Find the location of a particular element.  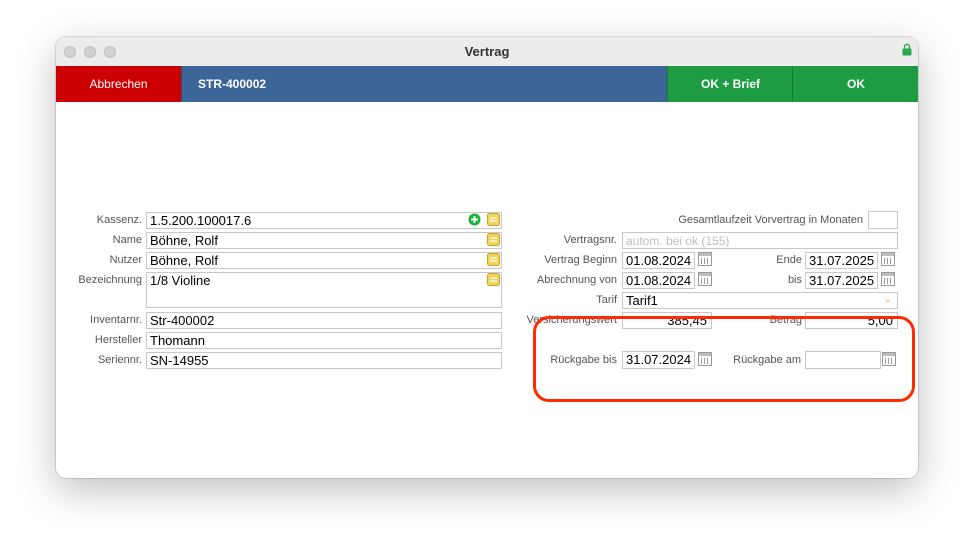

rueckgabe-bis-field: 31.07.2024 is located at coordinates (658, 360).